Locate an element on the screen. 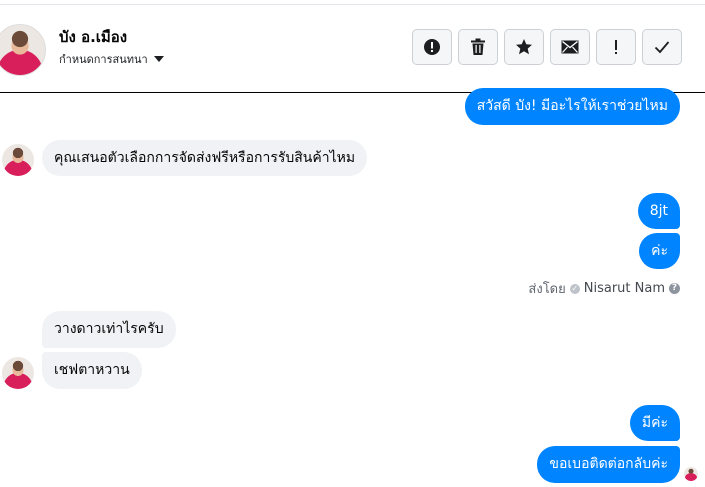 This screenshot has height=487, width=705. checkmark-icon is located at coordinates (662, 47).